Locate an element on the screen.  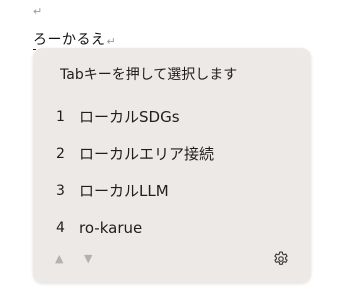
ime-composition-line: ろーかるえ ↵ is located at coordinates (74, 39).